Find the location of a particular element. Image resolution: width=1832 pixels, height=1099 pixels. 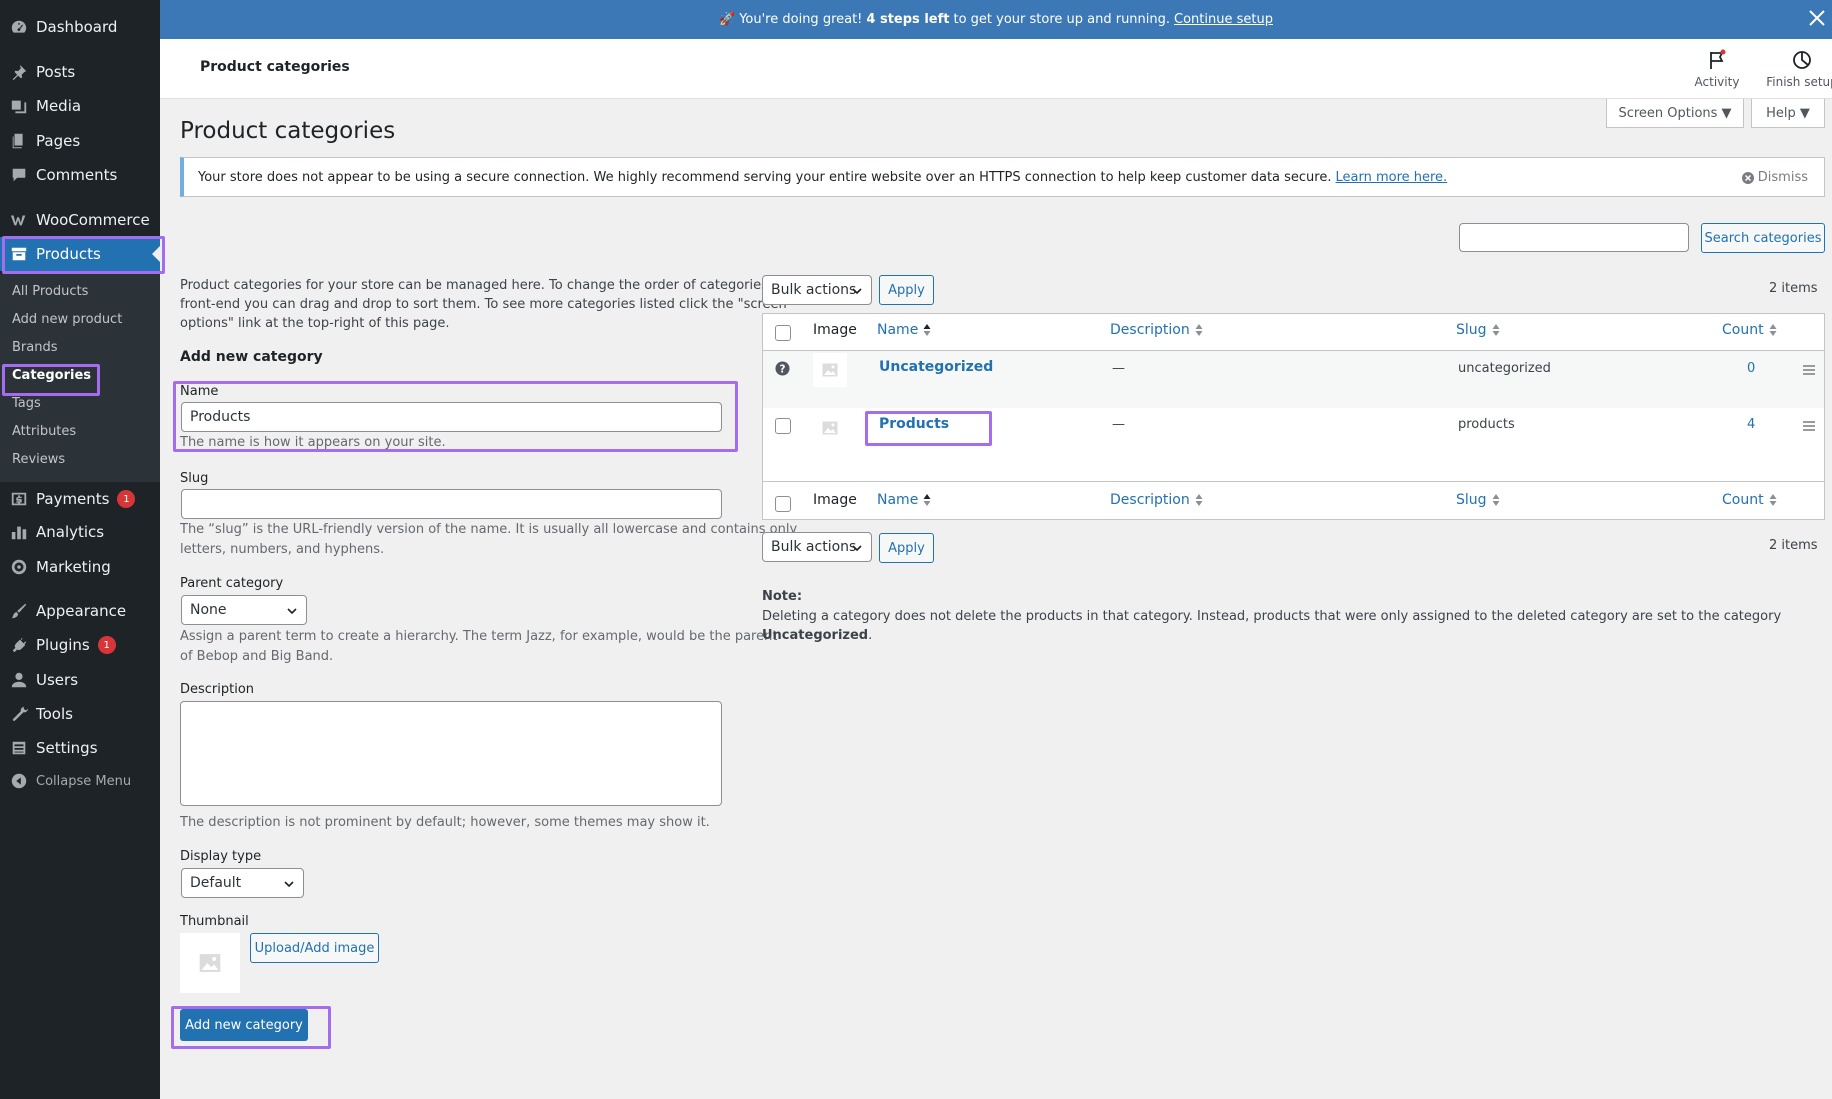

category-count-link: 4 is located at coordinates (1751, 424).